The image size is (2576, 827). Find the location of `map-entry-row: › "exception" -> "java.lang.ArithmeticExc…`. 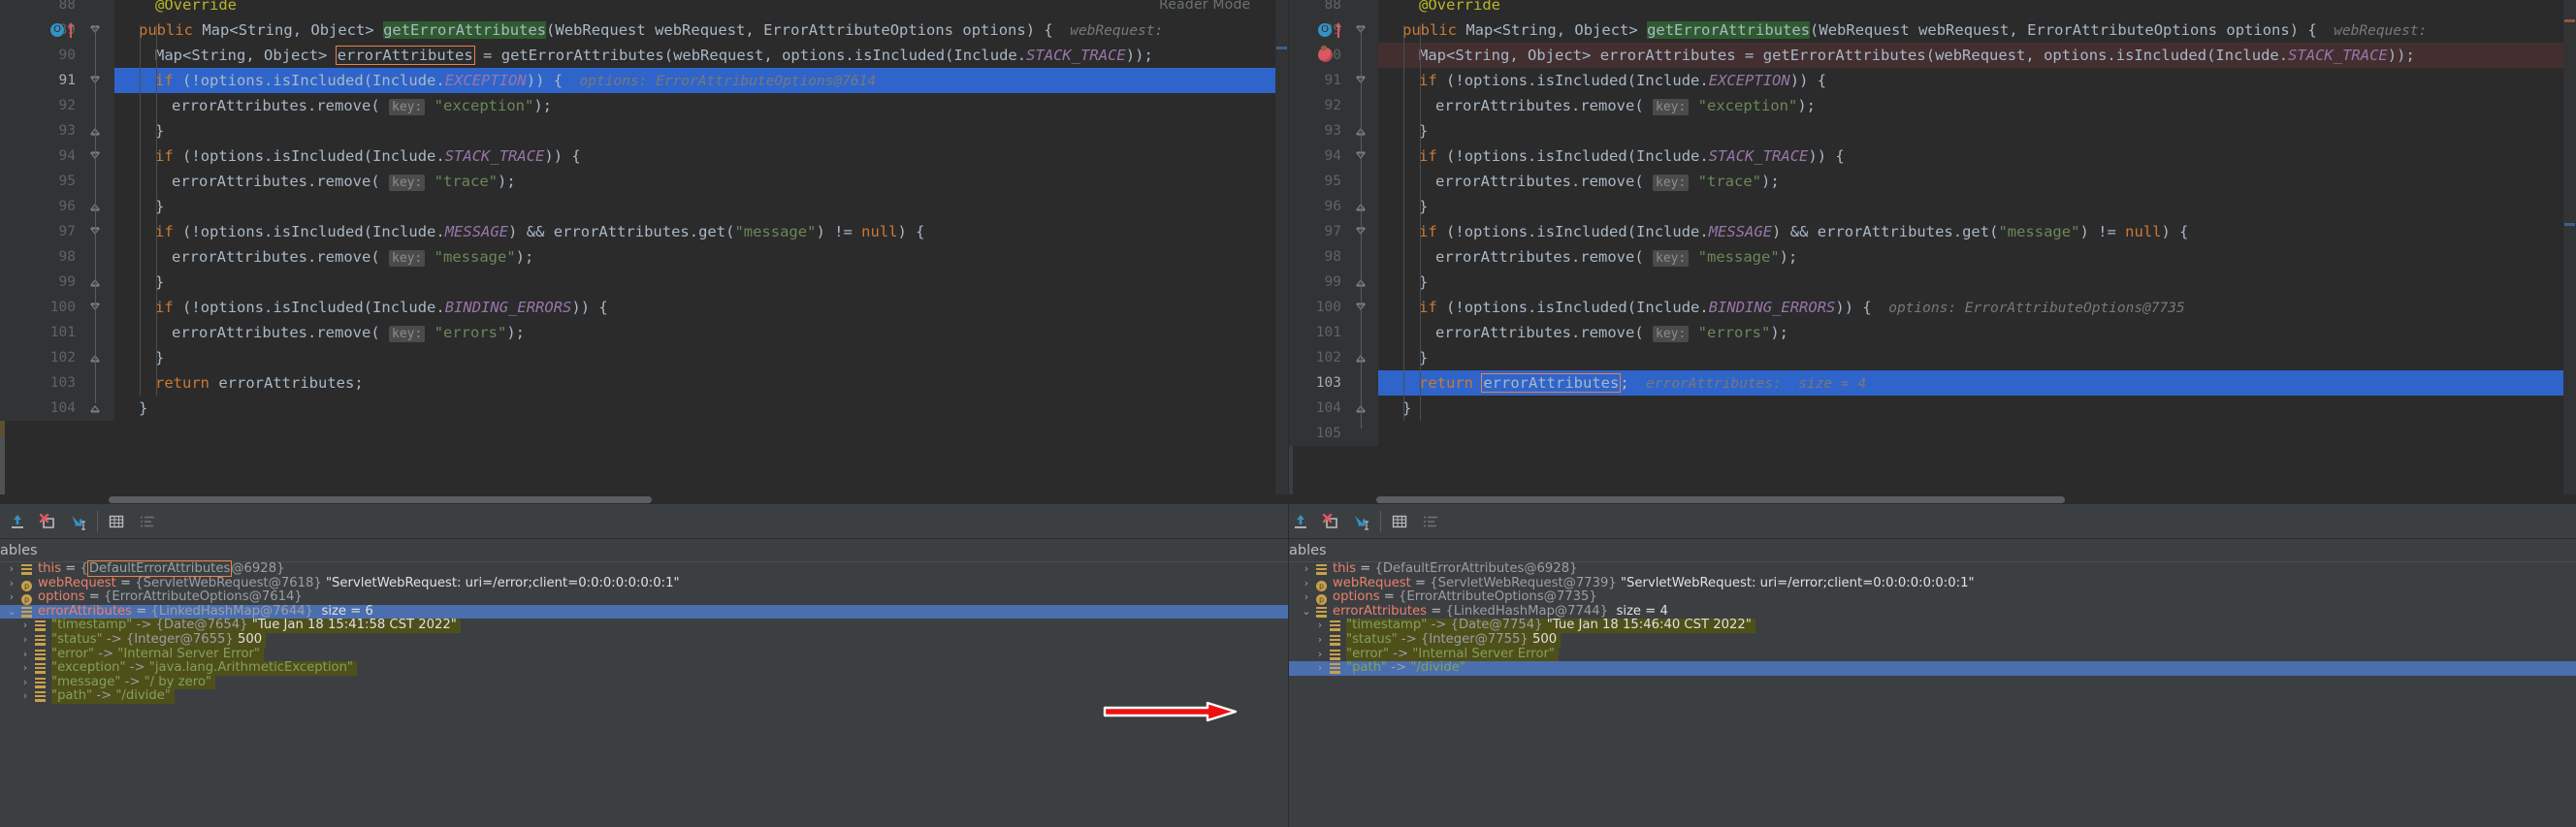

map-entry-row: › "exception" -> "java.lang.ArithmeticExc… is located at coordinates (644, 668).